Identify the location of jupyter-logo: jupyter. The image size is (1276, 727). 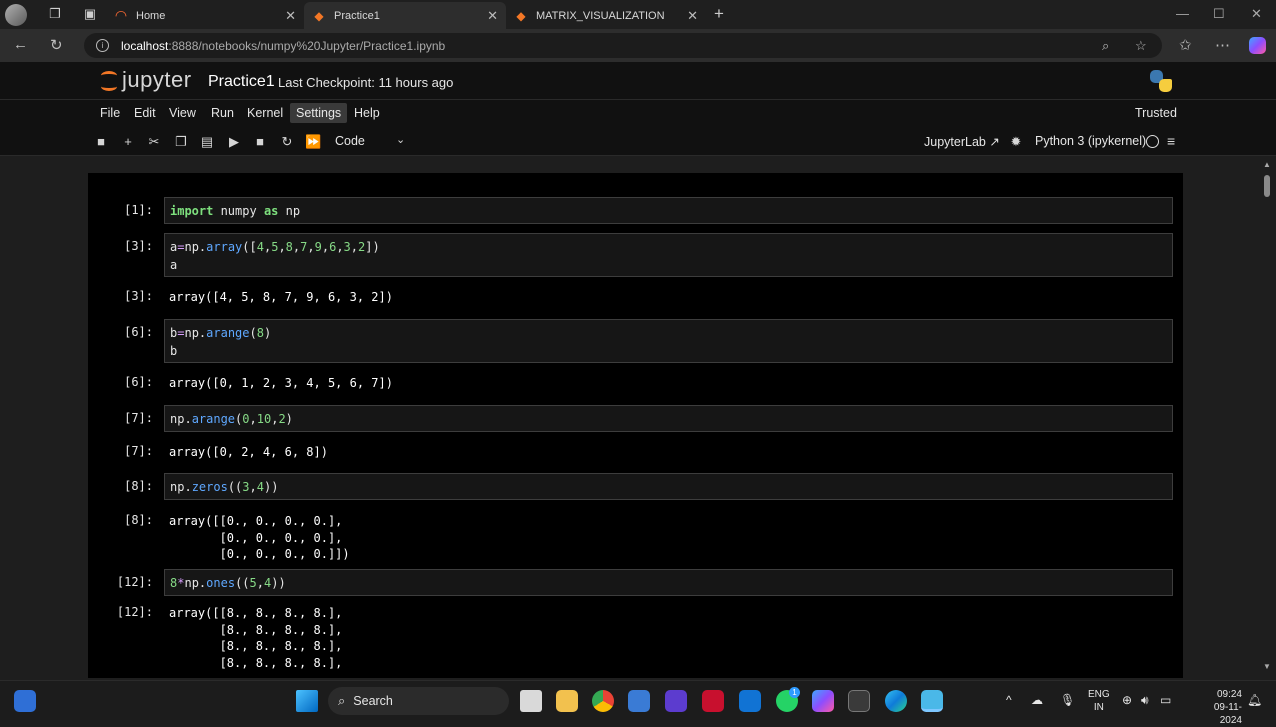
(146, 80).